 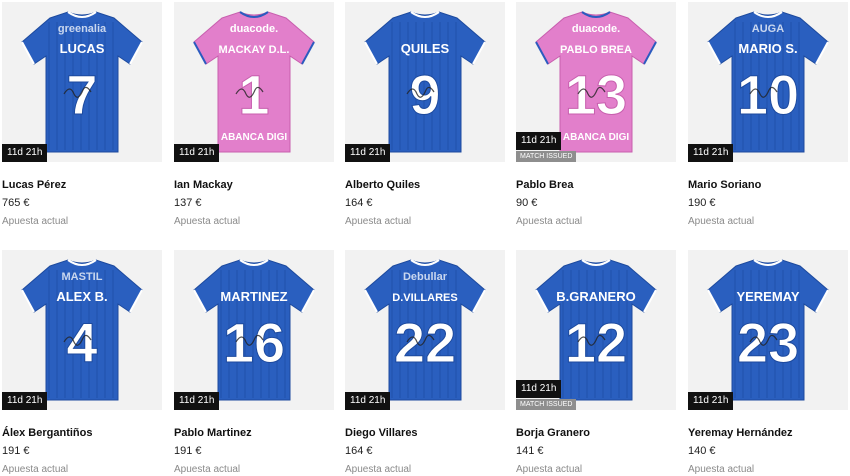 What do you see at coordinates (768, 94) in the screenshot?
I see `jersey-number: 10` at bounding box center [768, 94].